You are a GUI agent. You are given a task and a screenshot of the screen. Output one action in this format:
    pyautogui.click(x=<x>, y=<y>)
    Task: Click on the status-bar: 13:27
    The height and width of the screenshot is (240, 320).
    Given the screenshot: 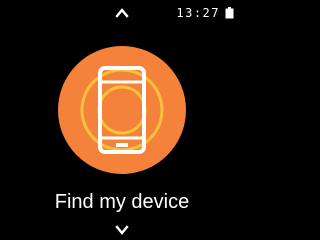 What is the action you would take?
    pyautogui.click(x=205, y=13)
    